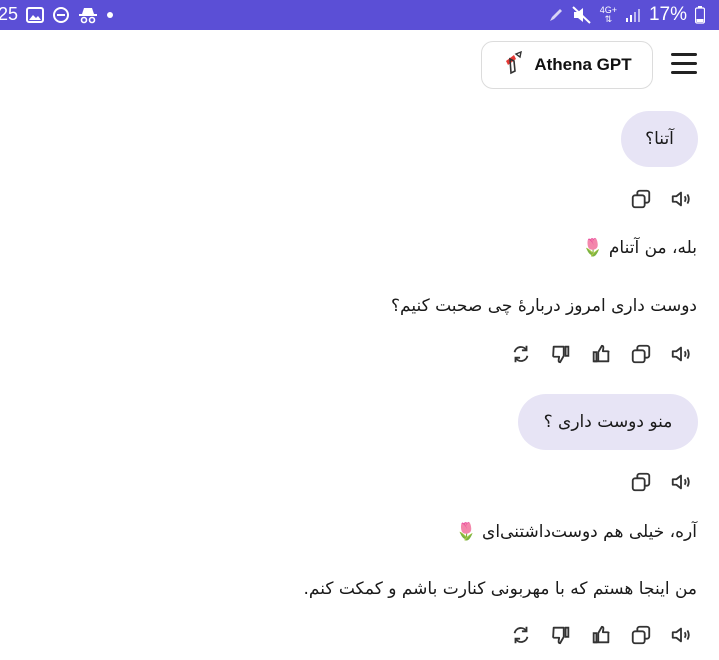  Describe the element at coordinates (110, 15) in the screenshot. I see `dot-icon` at that location.